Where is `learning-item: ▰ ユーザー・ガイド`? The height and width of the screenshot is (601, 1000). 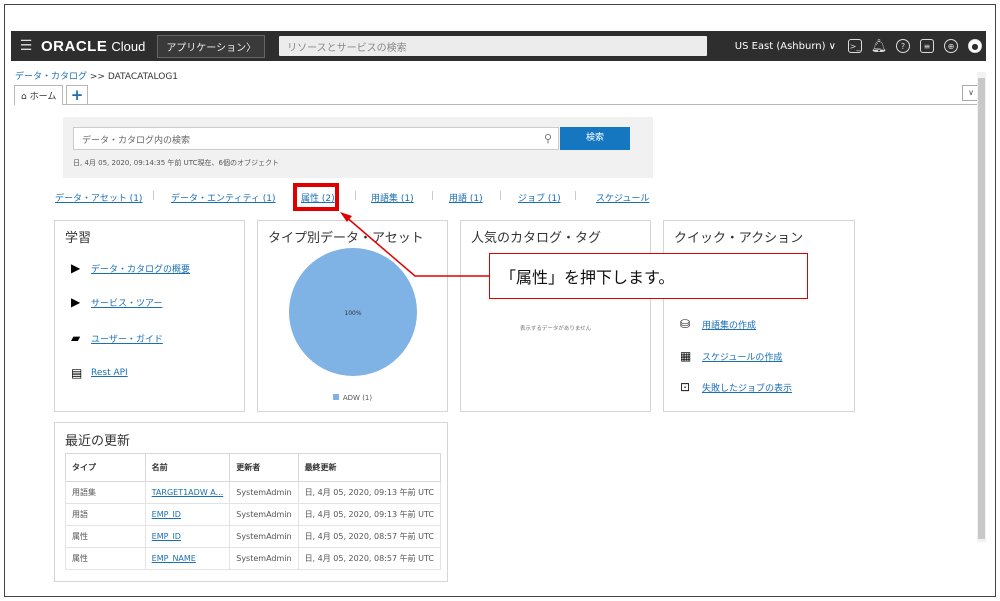 learning-item: ▰ ユーザー・ガイド is located at coordinates (117, 338).